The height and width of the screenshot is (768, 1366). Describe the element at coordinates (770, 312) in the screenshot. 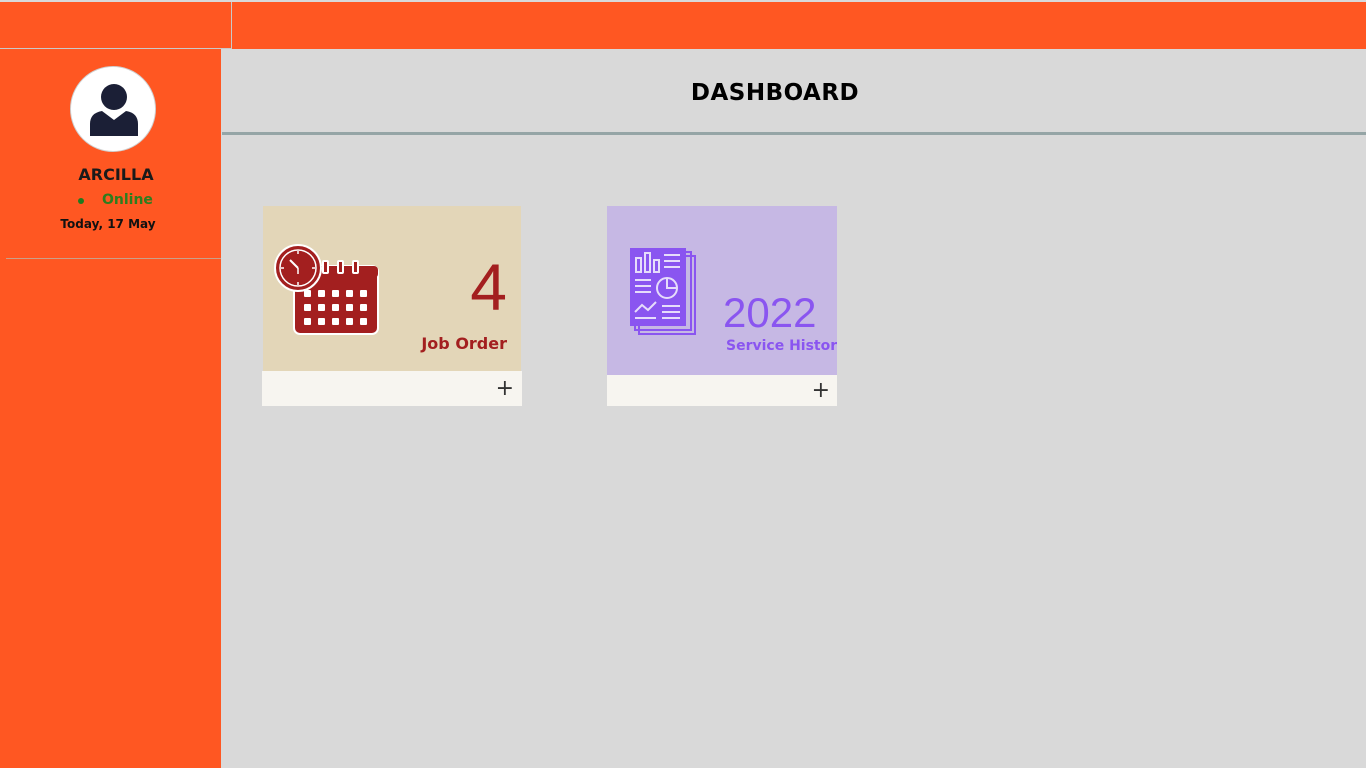

I see `service-history-year: 2022` at that location.